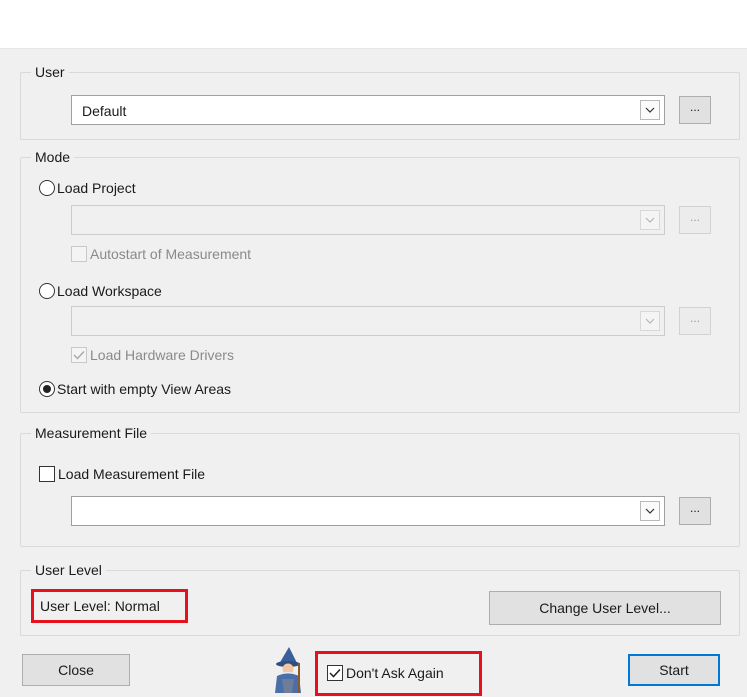 Image resolution: width=747 pixels, height=697 pixels. Describe the element at coordinates (47, 291) in the screenshot. I see `load-workspace-radio-dot` at that location.